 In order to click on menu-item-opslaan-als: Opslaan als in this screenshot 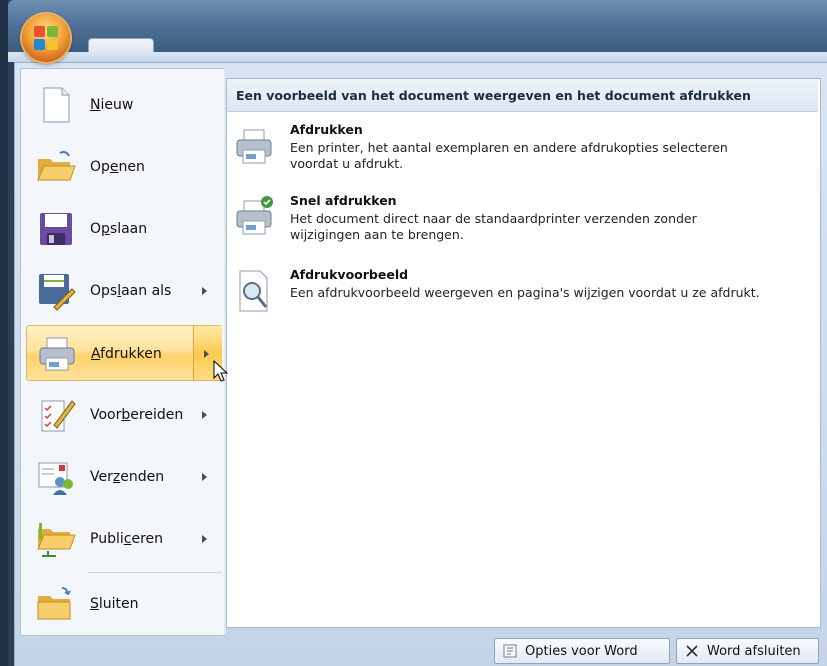, I will do `click(124, 291)`.